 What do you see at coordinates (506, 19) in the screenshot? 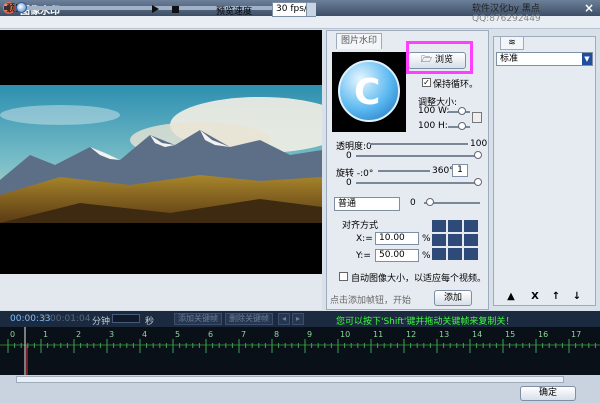
I see `credit-qq: QQ:876292449` at bounding box center [506, 19].